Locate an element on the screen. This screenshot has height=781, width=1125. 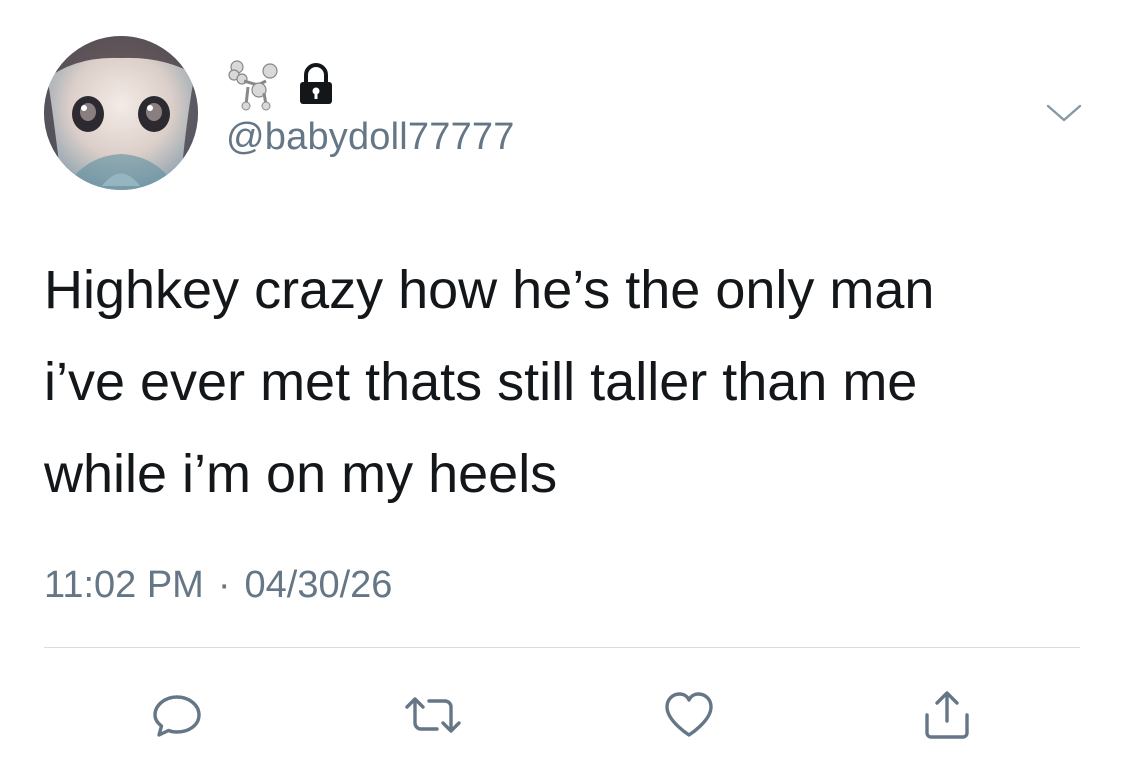
chevron-down-icon is located at coordinates (1064, 112).